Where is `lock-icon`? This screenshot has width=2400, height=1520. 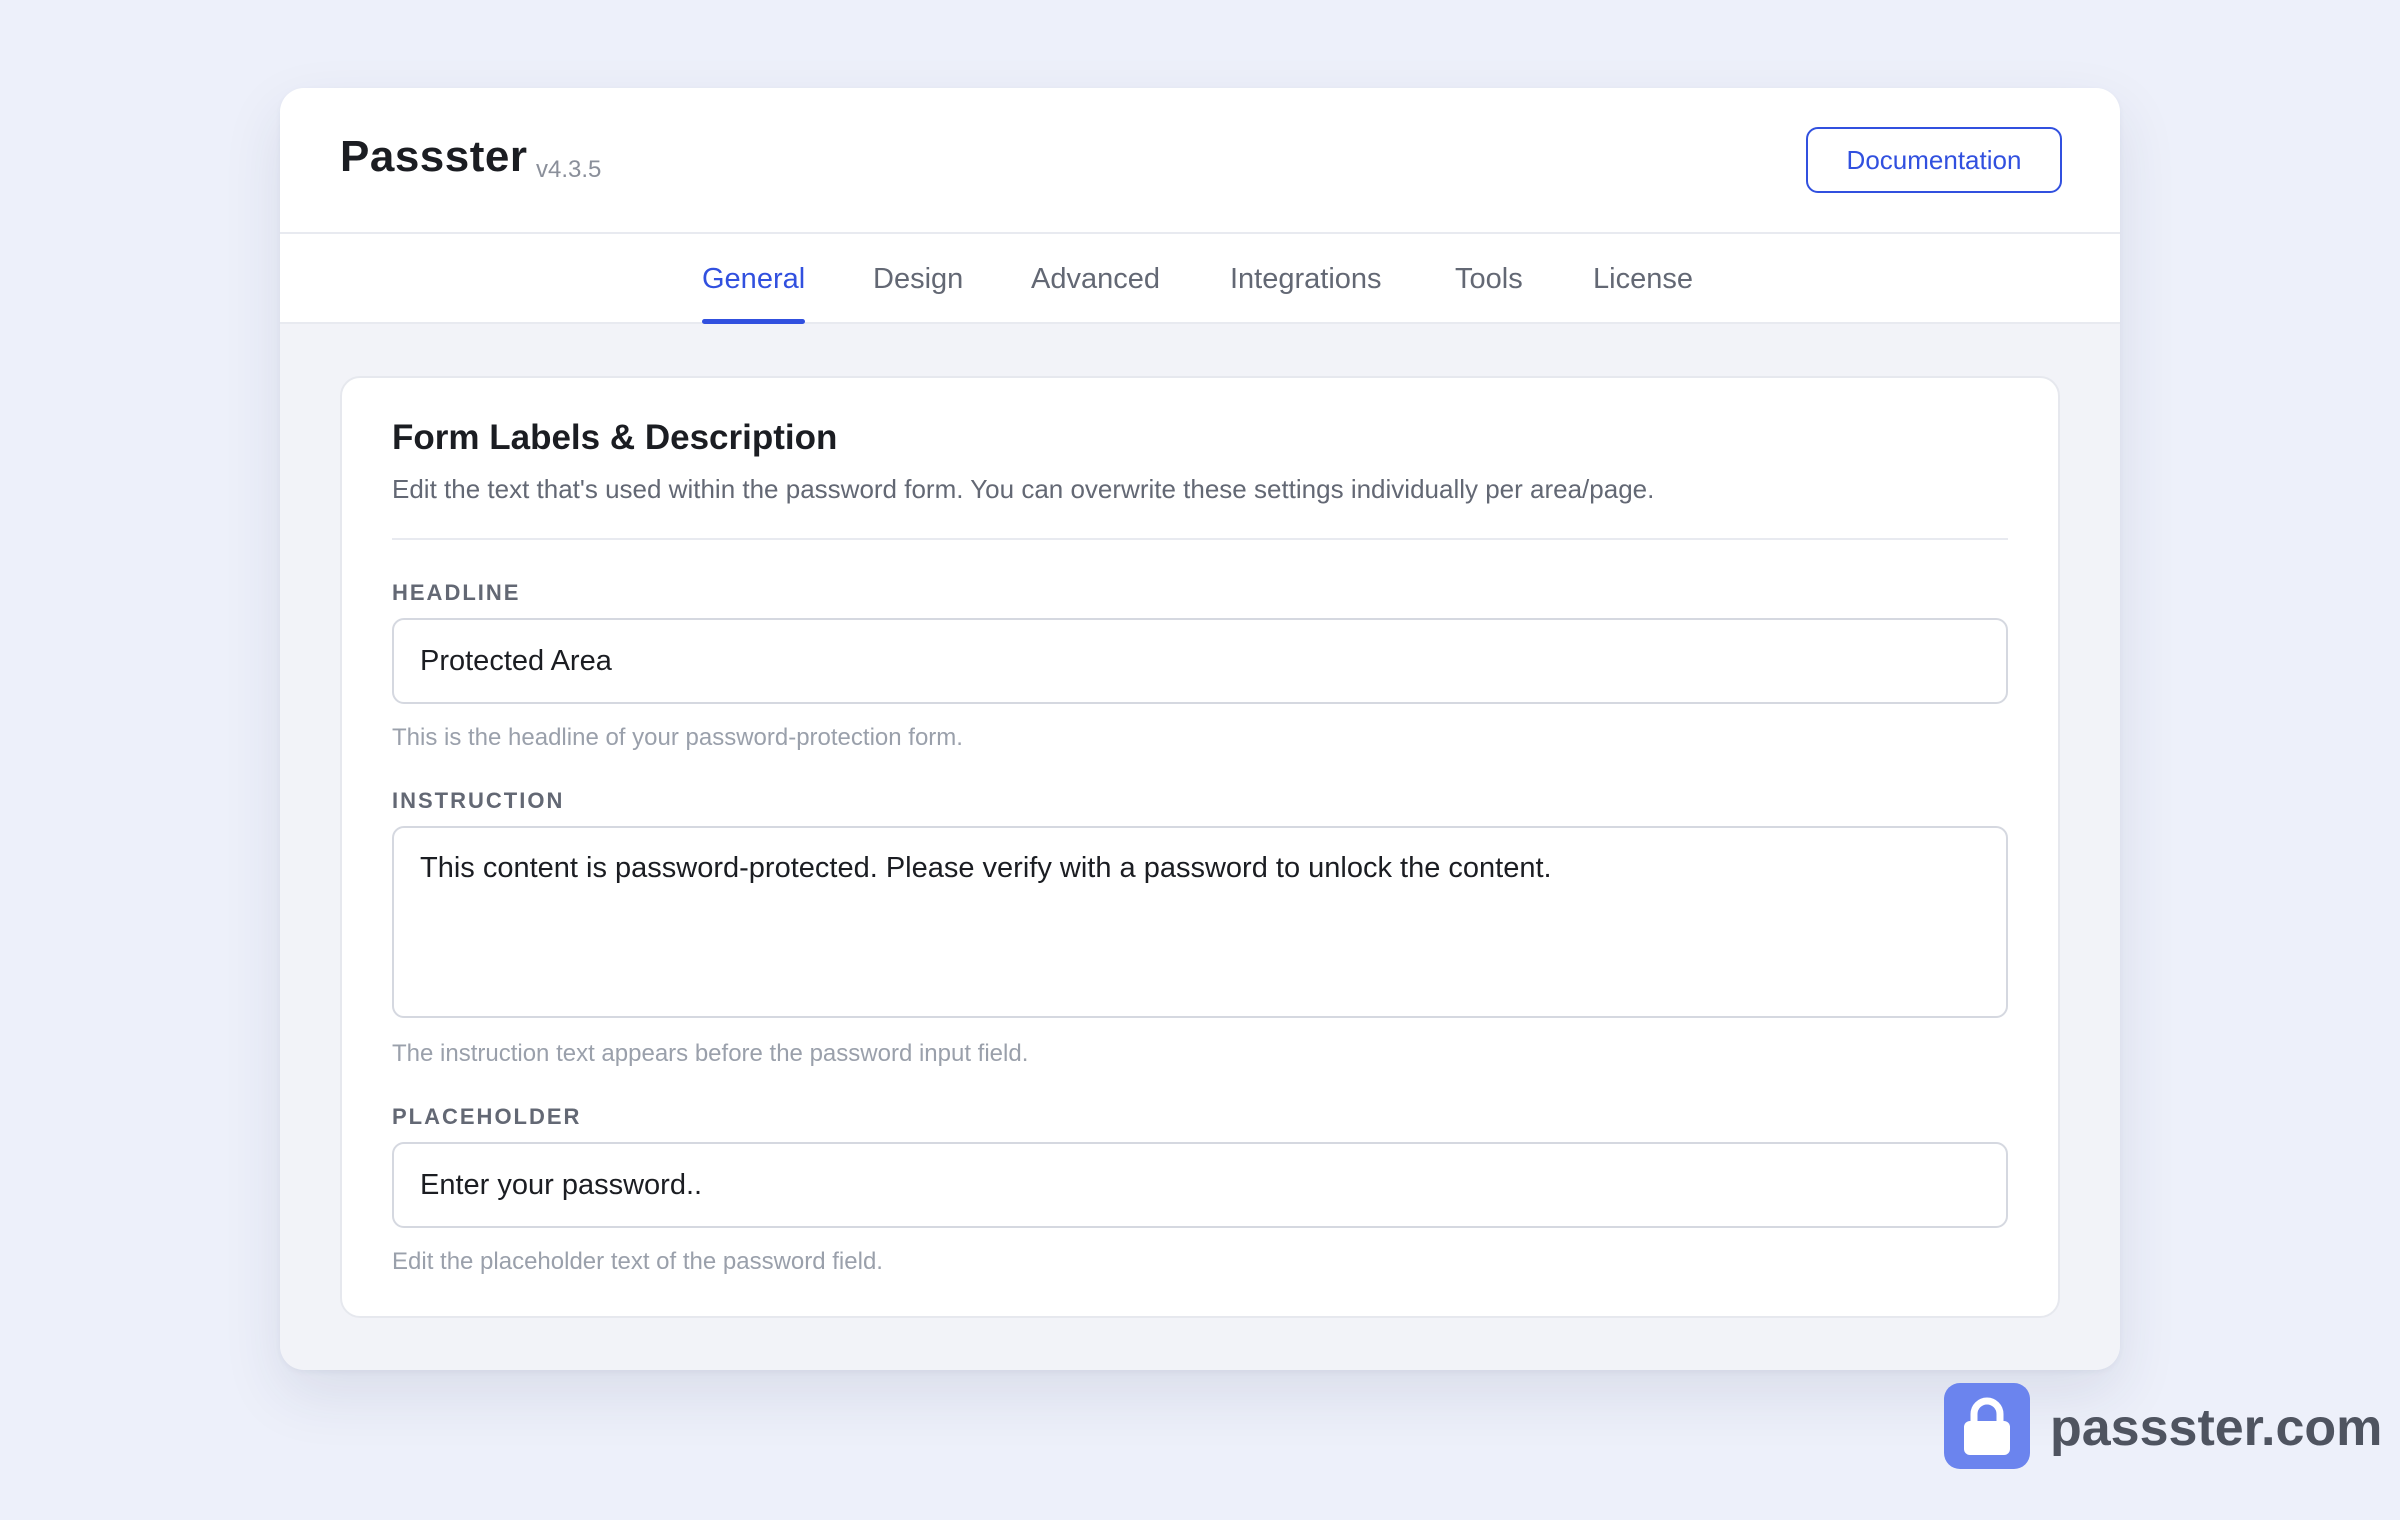
lock-icon is located at coordinates (1987, 1426).